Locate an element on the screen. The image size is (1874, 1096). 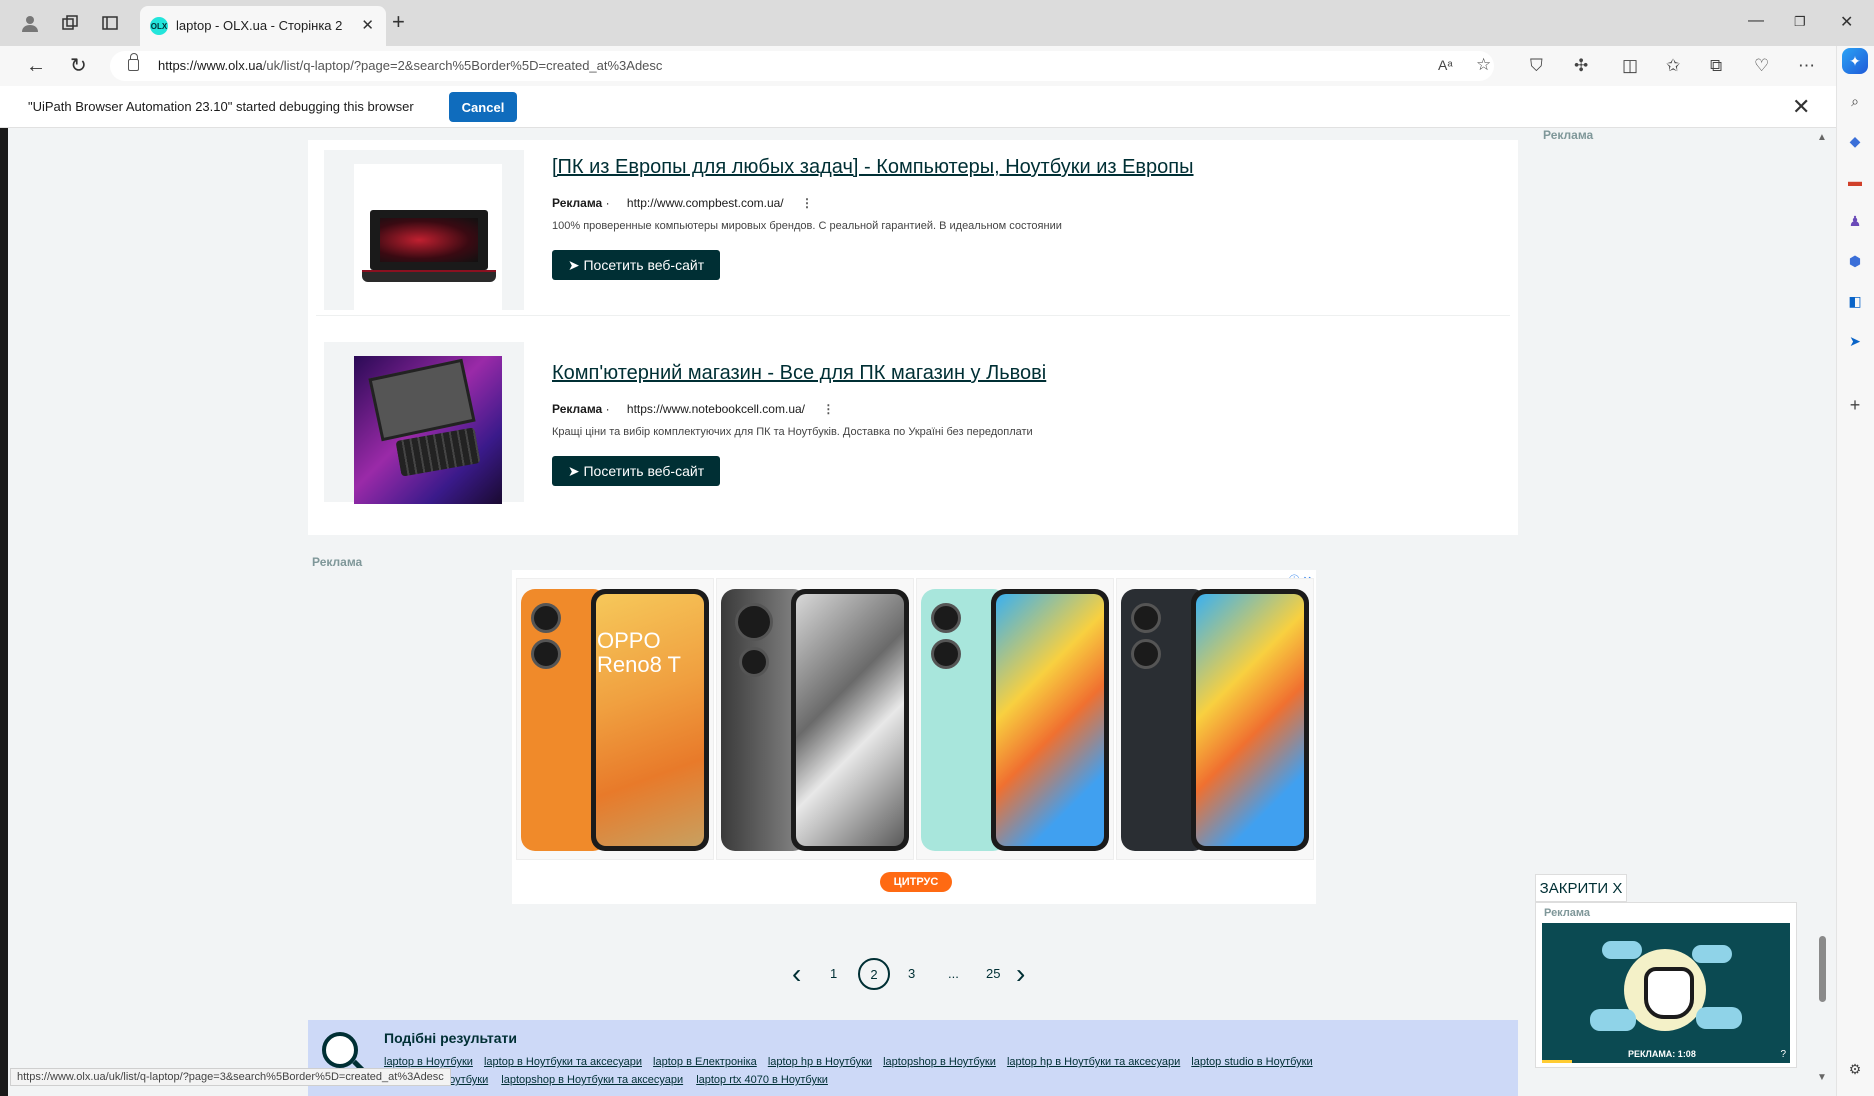
new-tab-icon: + is located at coordinates (398, 22).